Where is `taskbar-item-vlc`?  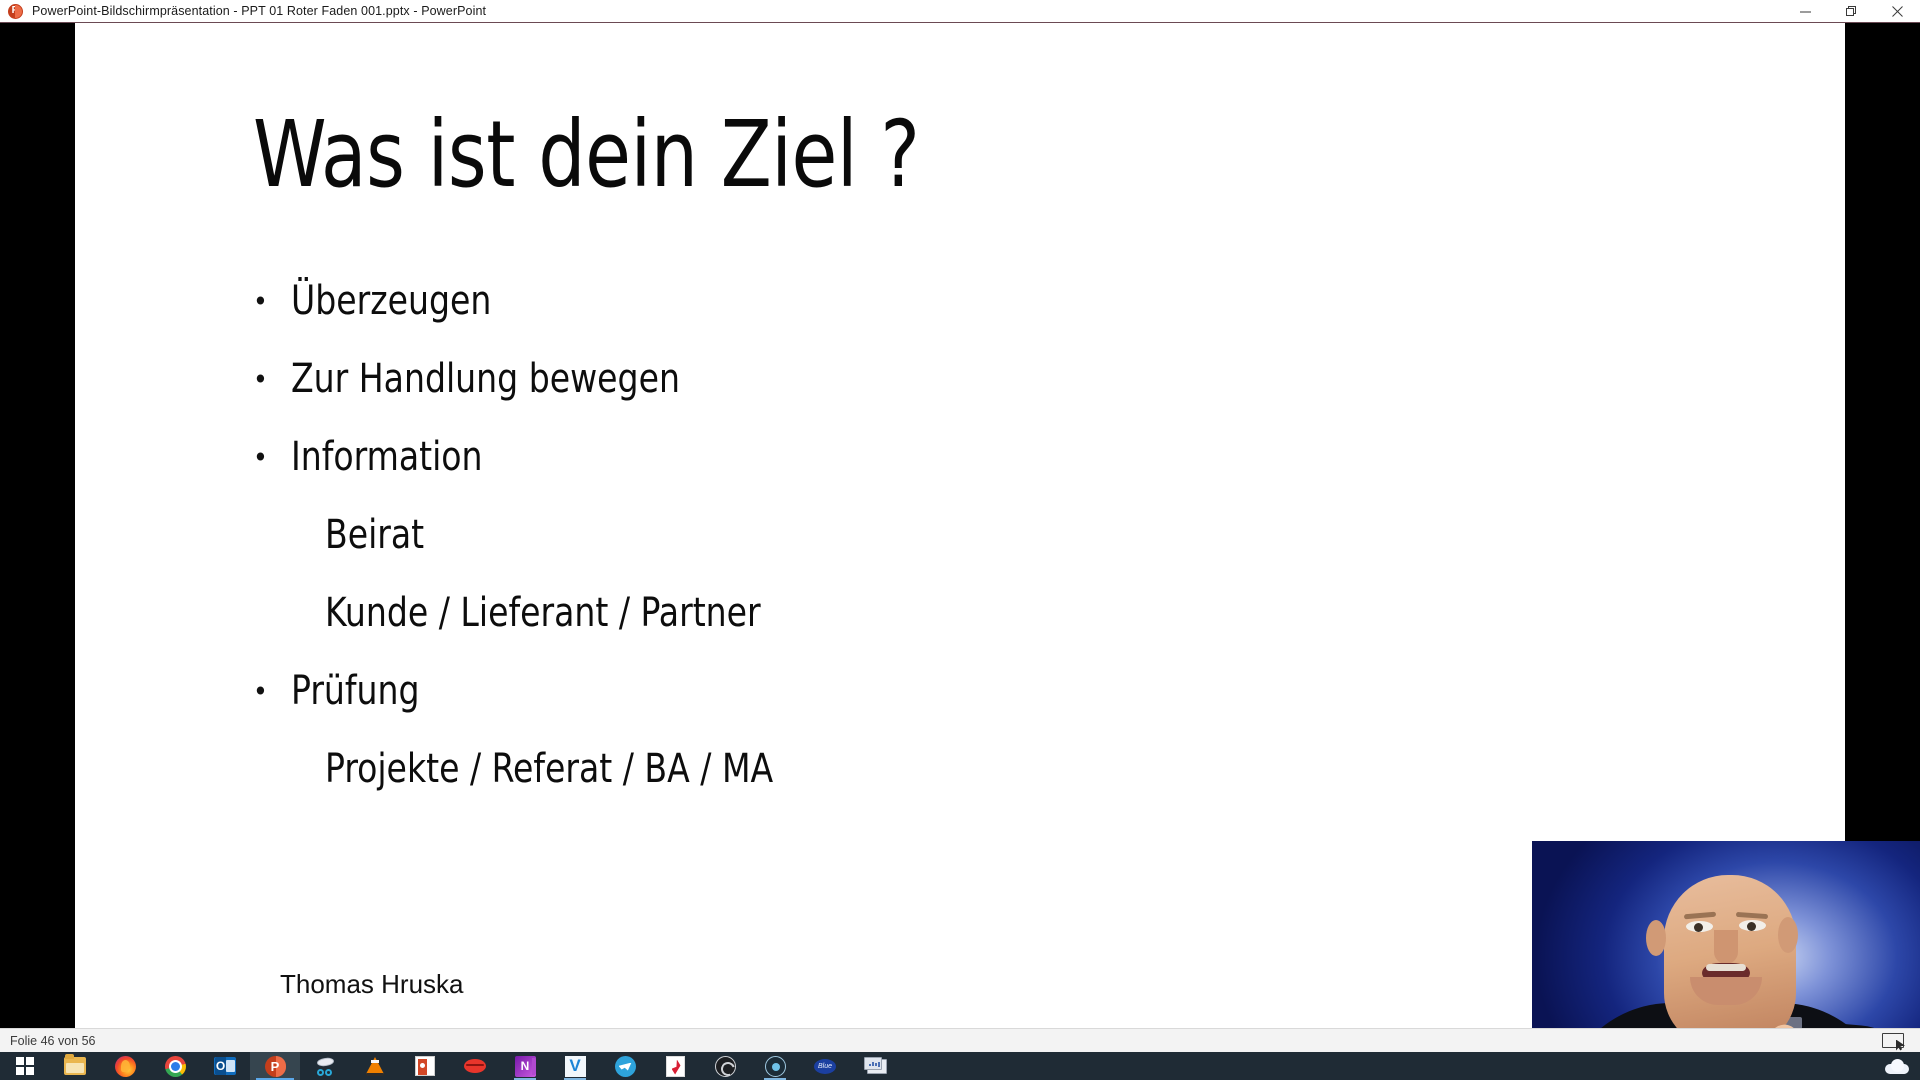
taskbar-item-vlc is located at coordinates (375, 1066).